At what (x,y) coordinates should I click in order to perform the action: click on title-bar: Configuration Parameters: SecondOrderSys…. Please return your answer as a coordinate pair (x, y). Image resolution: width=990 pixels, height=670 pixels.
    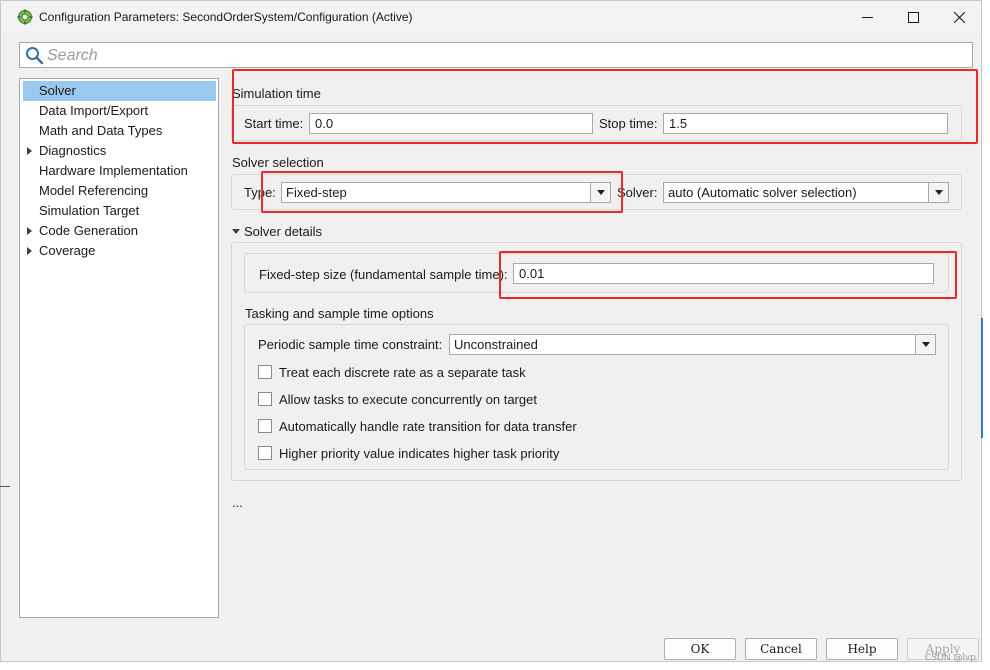
    Looking at the image, I should click on (491, 17).